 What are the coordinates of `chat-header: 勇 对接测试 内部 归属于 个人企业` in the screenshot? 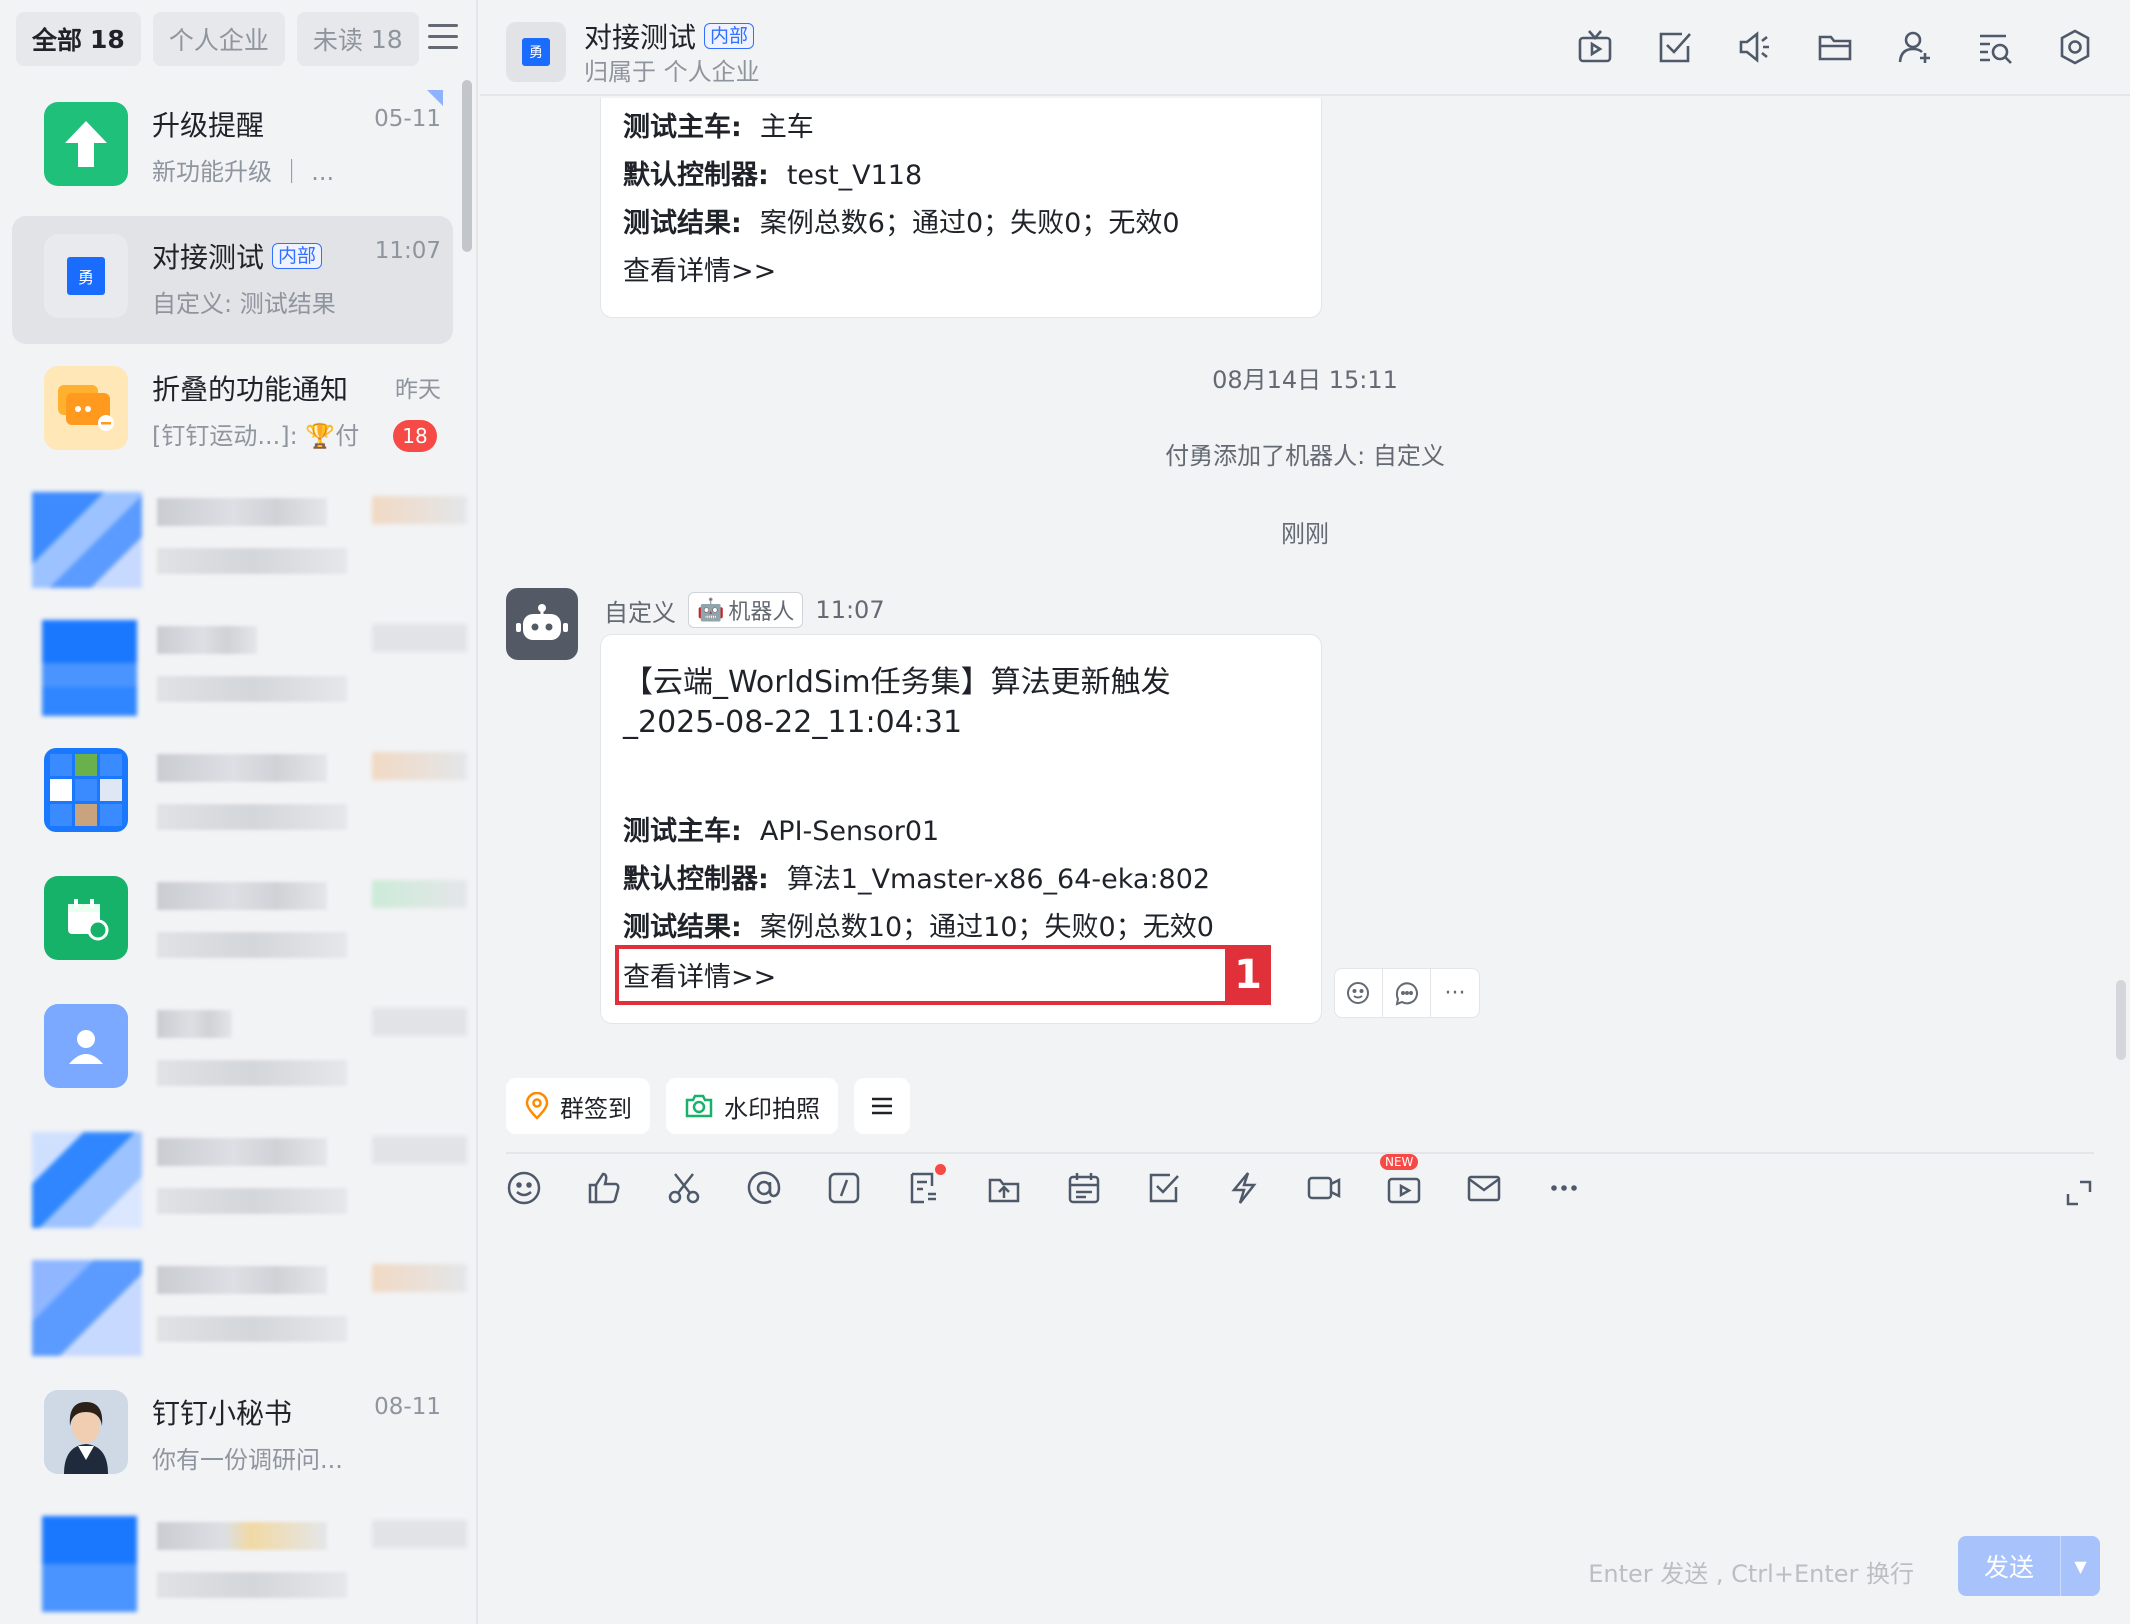 It's located at (1305, 48).